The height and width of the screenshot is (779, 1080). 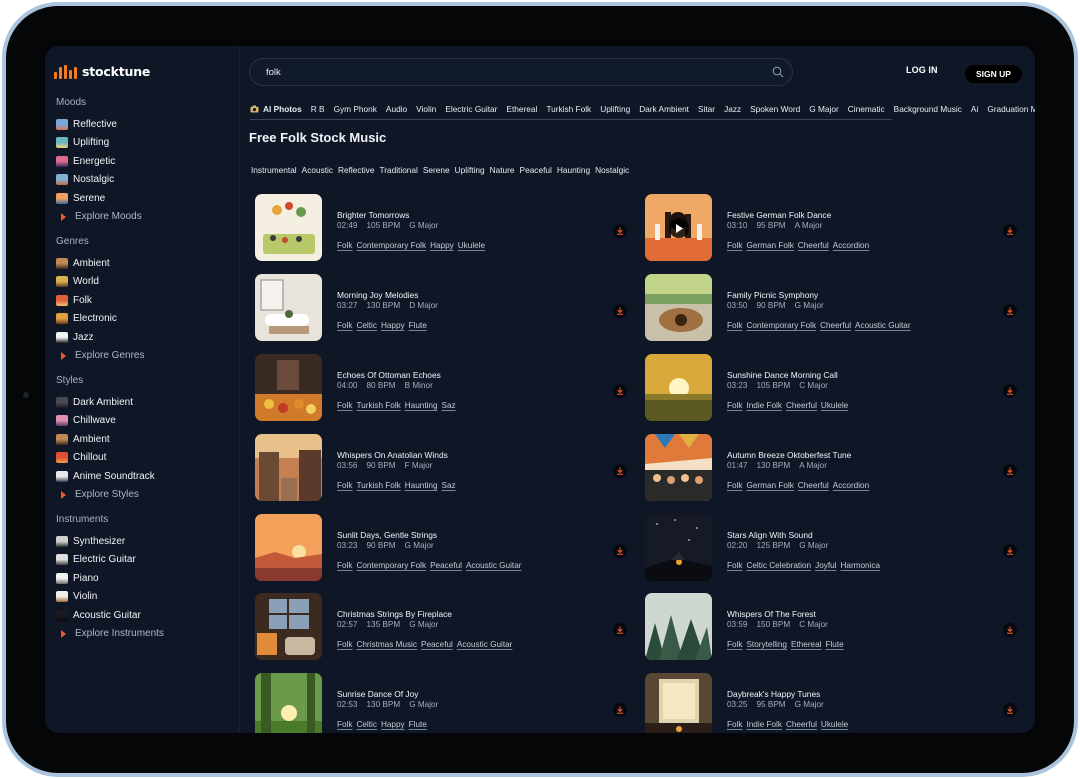 What do you see at coordinates (522, 109) in the screenshot?
I see `chip-ethereal: Ethereal` at bounding box center [522, 109].